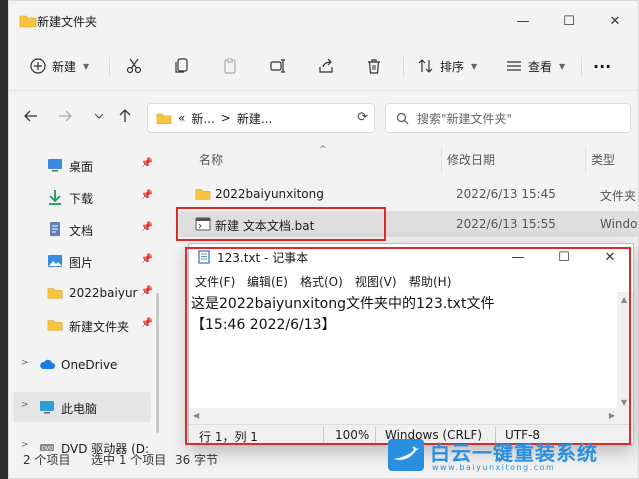 This screenshot has height=479, width=639. What do you see at coordinates (47, 460) in the screenshot?
I see `item-count: 2 个项目` at bounding box center [47, 460].